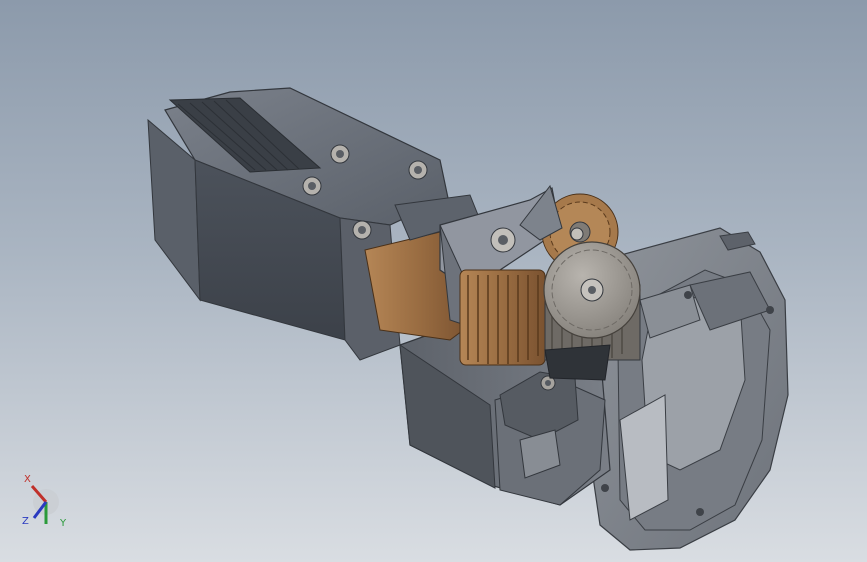 This screenshot has width=867, height=562. Describe the element at coordinates (25, 521) in the screenshot. I see `triad-z-label: Z` at that location.